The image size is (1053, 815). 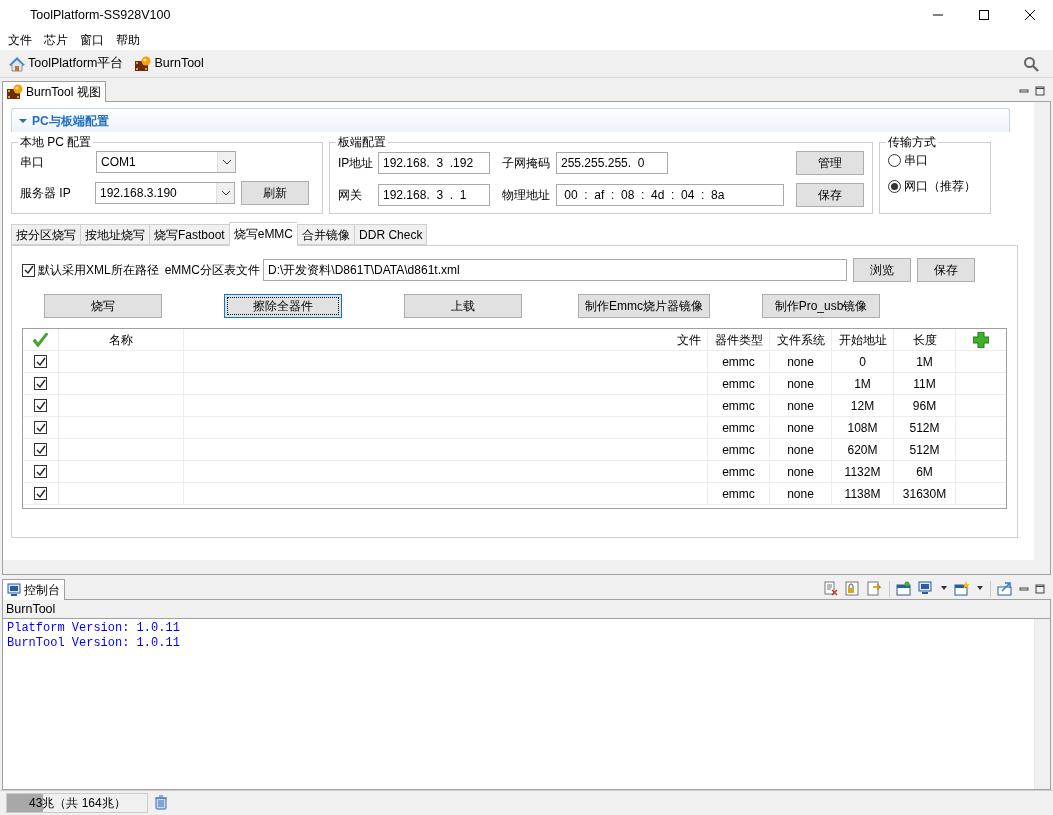 What do you see at coordinates (17, 63) in the screenshot?
I see `home-icon` at bounding box center [17, 63].